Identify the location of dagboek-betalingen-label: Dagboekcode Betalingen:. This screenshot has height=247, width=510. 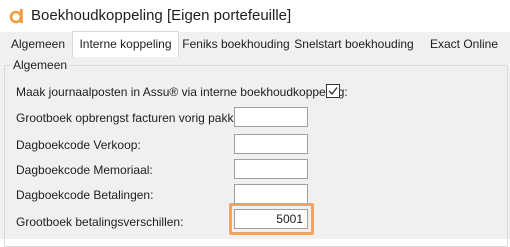
(85, 195).